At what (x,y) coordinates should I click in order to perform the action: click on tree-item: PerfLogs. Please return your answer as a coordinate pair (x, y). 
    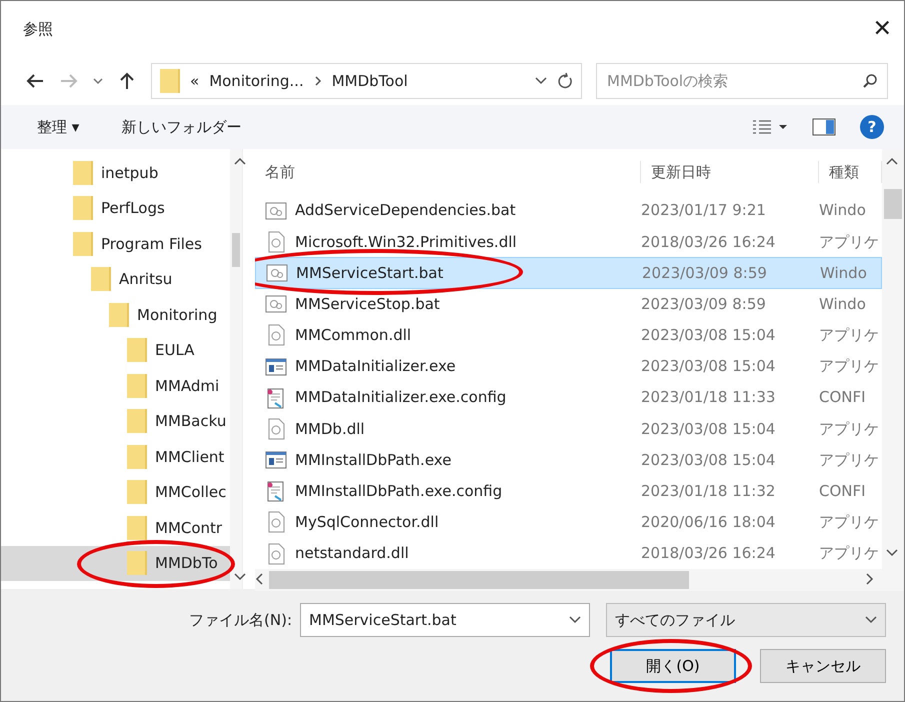
    Looking at the image, I should click on (115, 208).